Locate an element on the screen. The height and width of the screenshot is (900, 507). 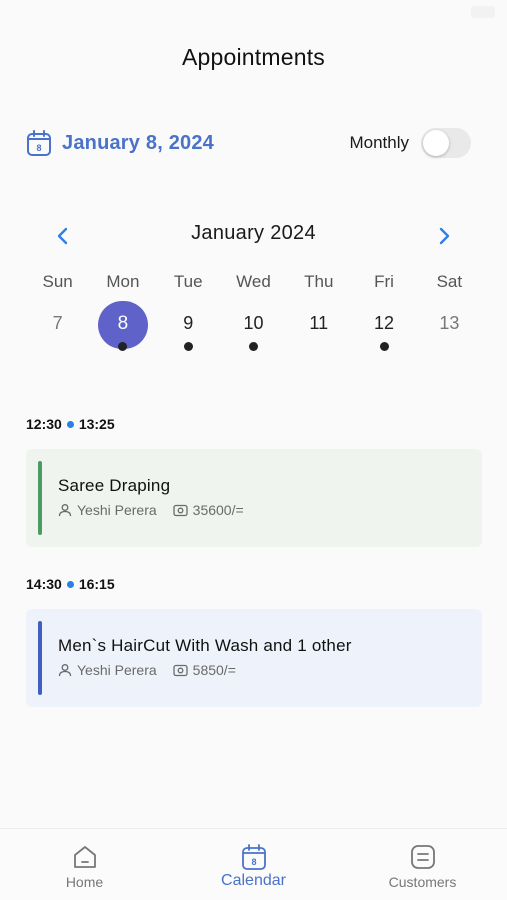
day-cell: 7 is located at coordinates (57, 330).